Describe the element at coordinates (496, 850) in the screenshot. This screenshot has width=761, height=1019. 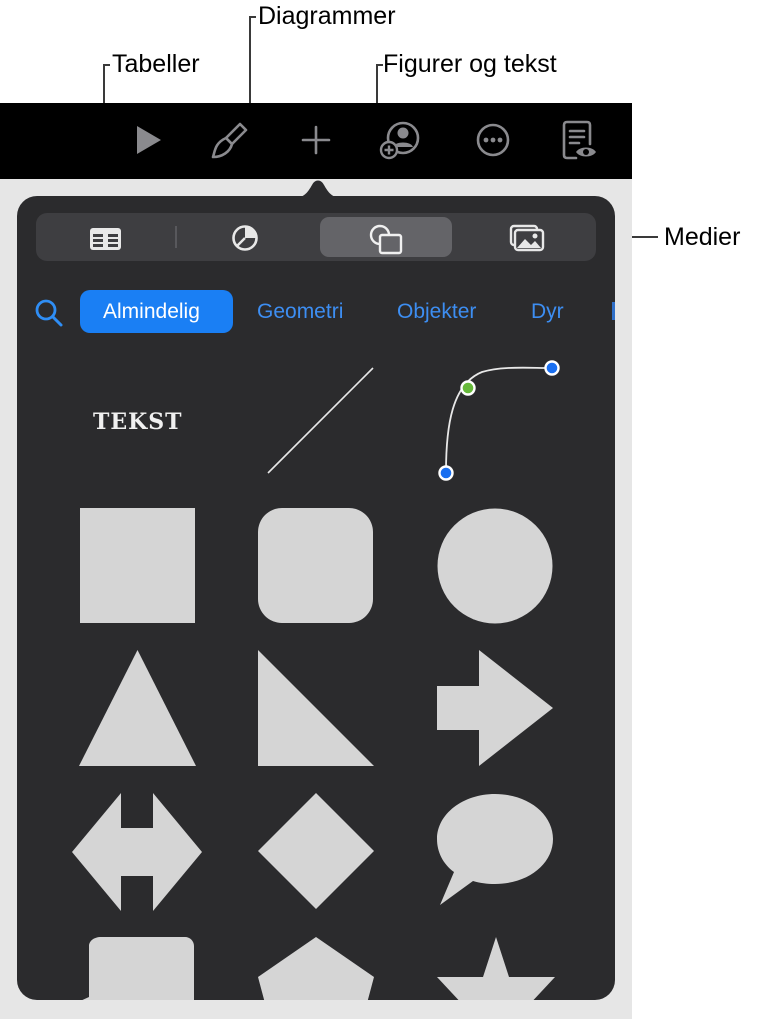
I see `shape-speech-bubble` at that location.